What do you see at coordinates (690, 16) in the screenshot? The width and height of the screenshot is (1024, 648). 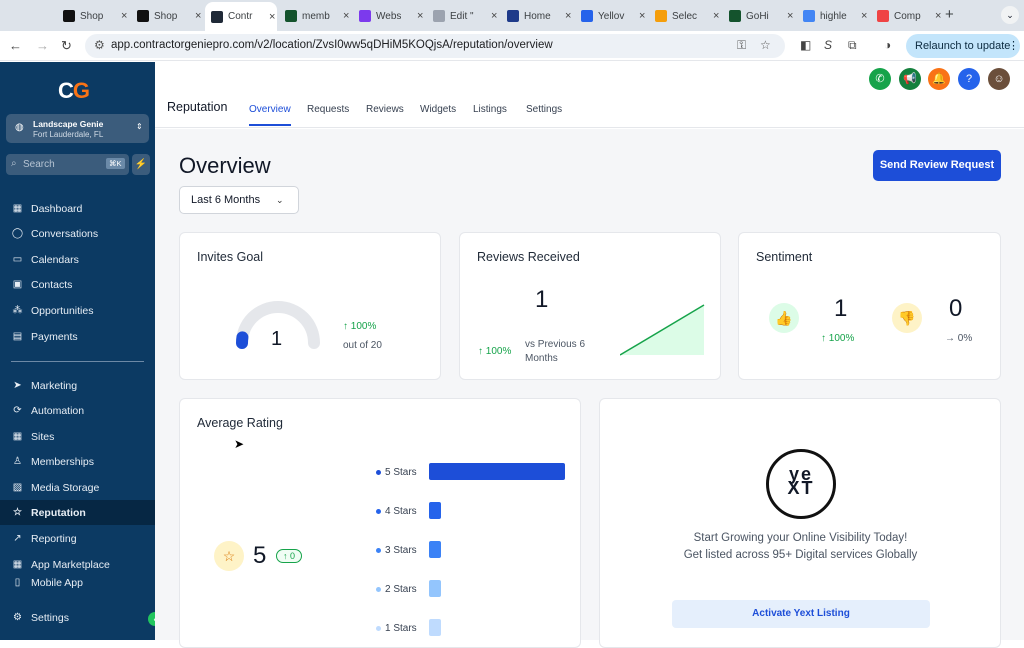 I see `tab-title: Selec` at bounding box center [690, 16].